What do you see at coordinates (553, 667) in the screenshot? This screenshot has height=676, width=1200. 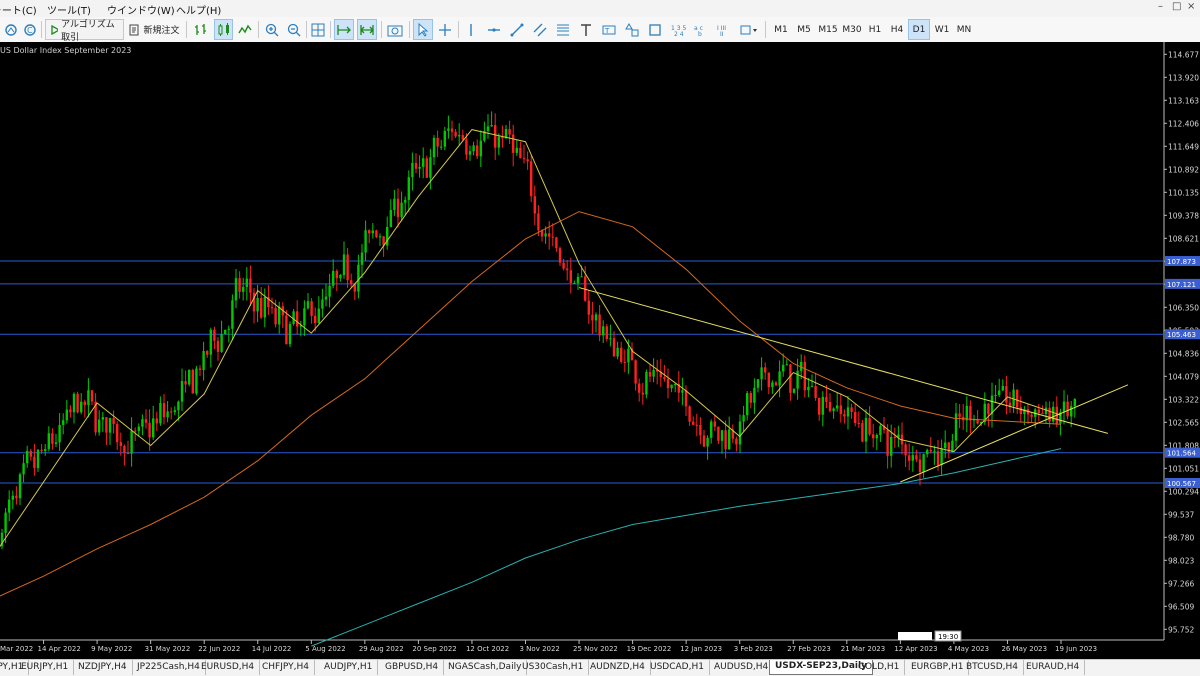 I see `chart-tab: US30Cash,H1` at bounding box center [553, 667].